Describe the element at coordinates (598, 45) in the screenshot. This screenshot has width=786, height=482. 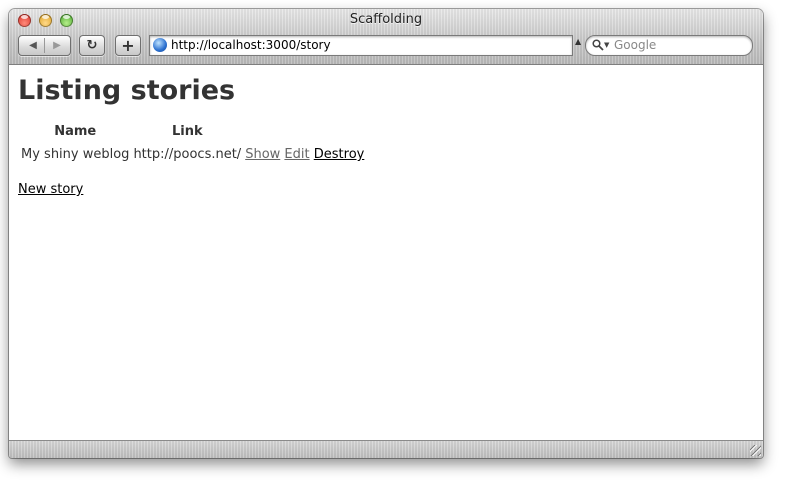
I see `search-icon` at that location.